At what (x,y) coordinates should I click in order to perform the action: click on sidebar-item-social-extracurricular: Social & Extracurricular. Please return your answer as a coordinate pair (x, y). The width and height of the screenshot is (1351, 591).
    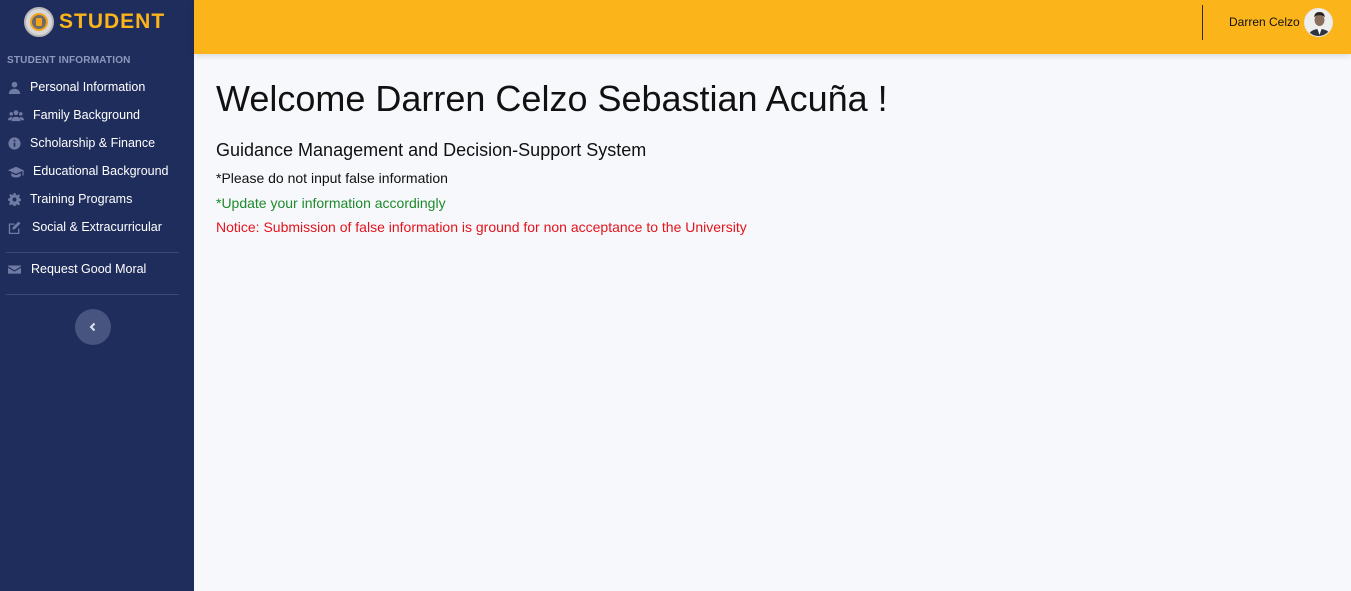
    Looking at the image, I should click on (84, 227).